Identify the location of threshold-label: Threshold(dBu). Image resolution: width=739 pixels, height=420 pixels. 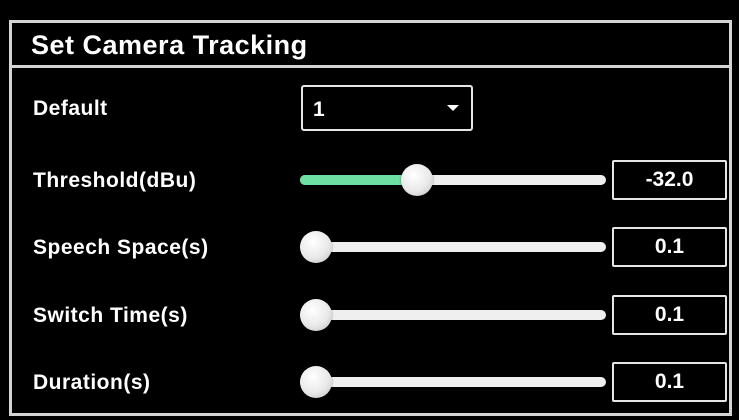
(115, 180).